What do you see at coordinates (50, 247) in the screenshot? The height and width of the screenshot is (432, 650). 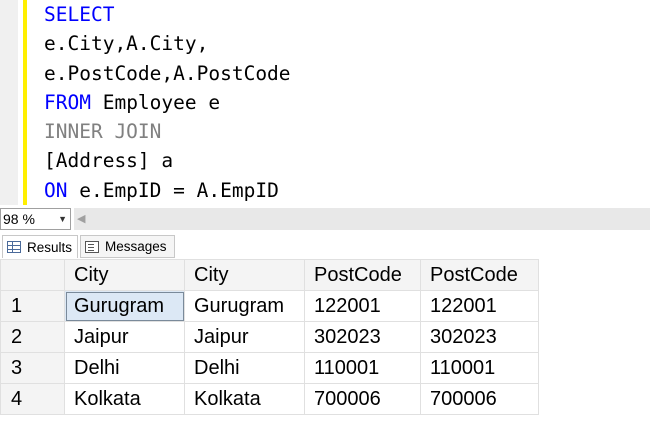 I see `tab-results-label: Results` at bounding box center [50, 247].